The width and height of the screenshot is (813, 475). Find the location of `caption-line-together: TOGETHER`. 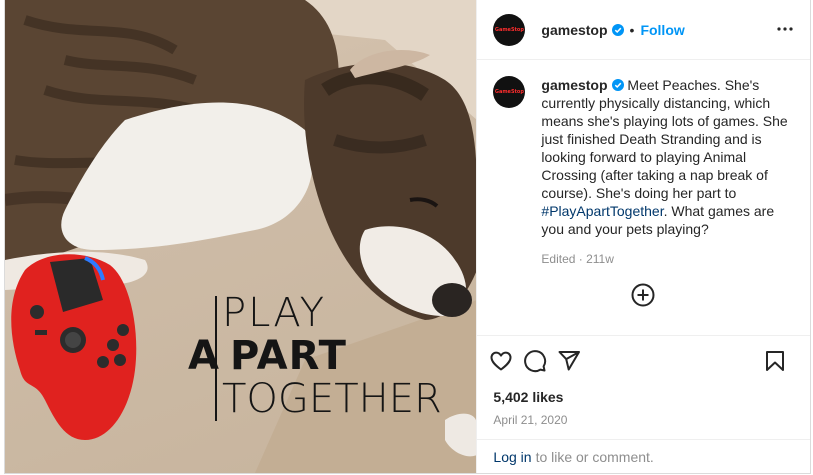

caption-line-together: TOGETHER is located at coordinates (332, 399).